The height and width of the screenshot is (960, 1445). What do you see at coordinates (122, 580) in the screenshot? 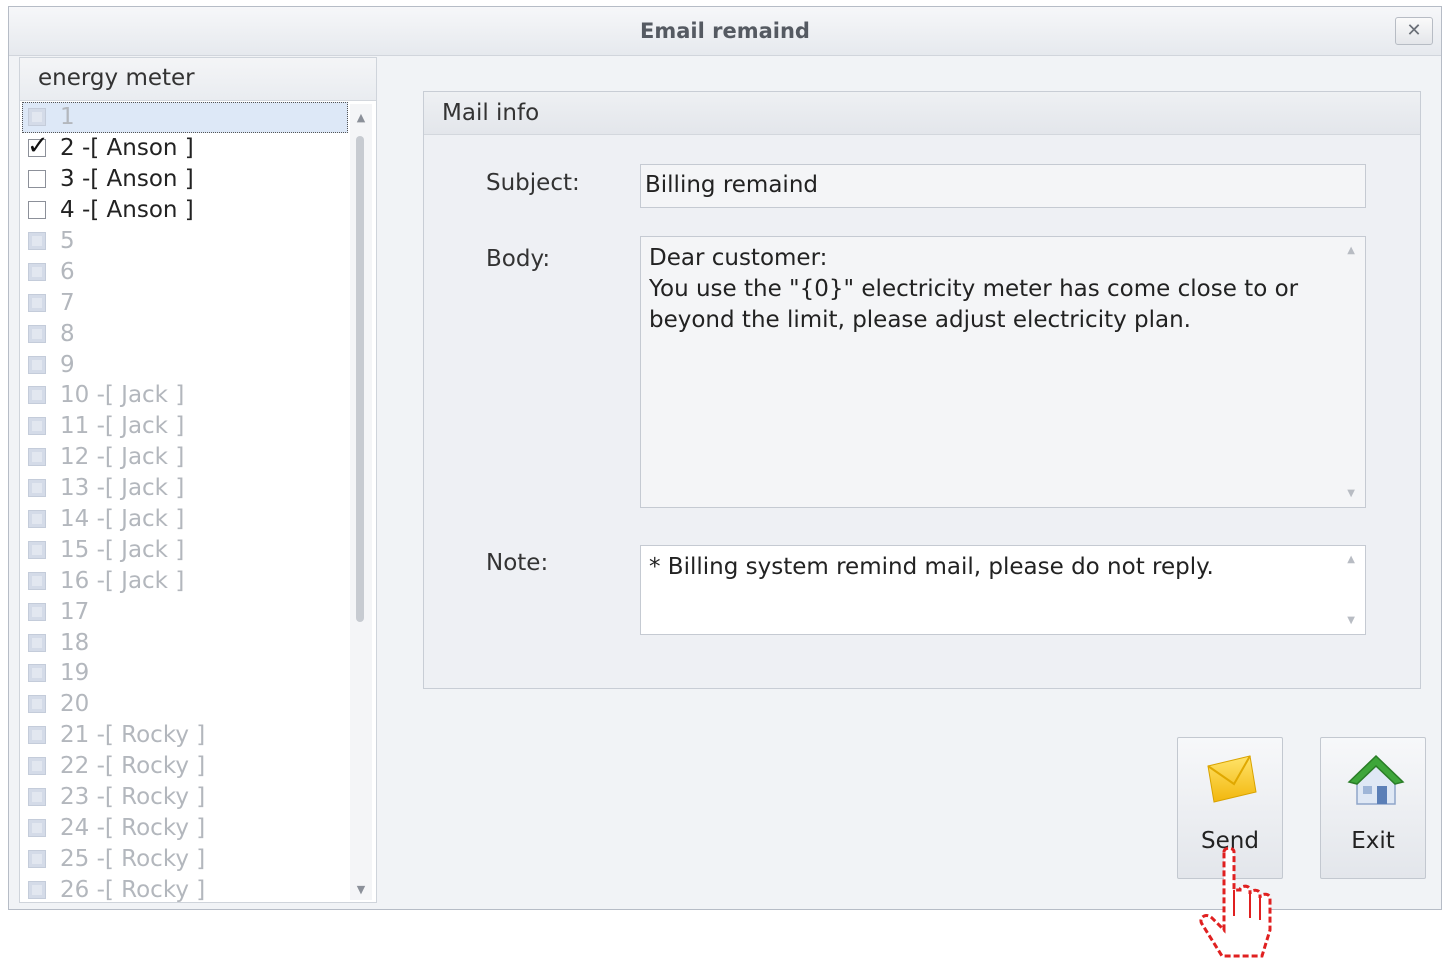
I see `meter-item-label: 16 -[ Jack ]` at bounding box center [122, 580].